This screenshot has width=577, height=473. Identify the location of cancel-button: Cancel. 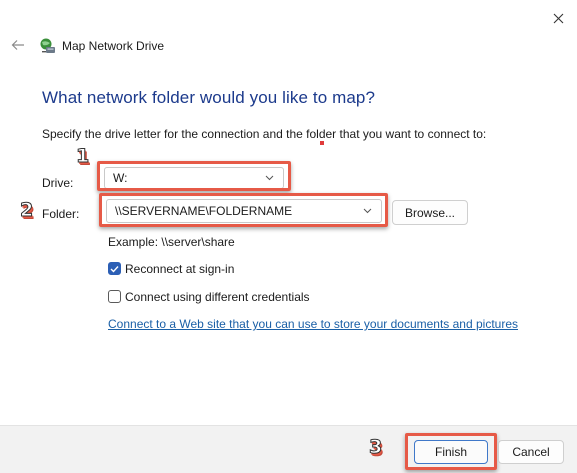
(531, 452).